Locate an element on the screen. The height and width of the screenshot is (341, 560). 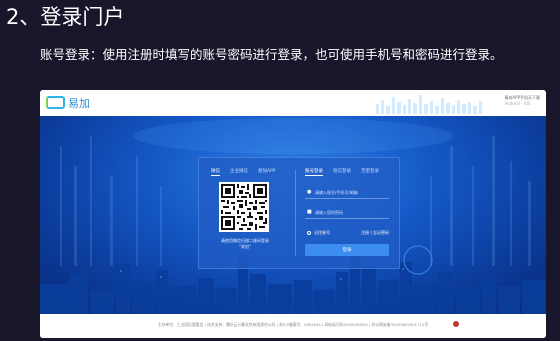
police-badge-icon is located at coordinates (456, 324).